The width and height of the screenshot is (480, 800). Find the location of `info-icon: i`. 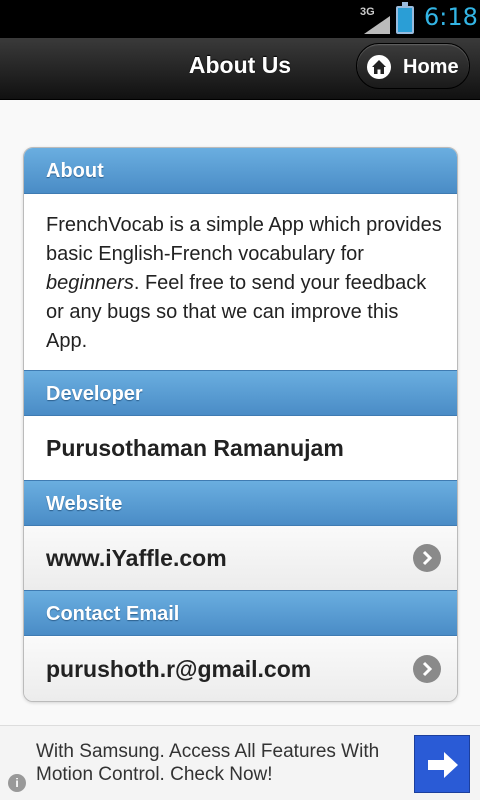

info-icon: i is located at coordinates (17, 783).